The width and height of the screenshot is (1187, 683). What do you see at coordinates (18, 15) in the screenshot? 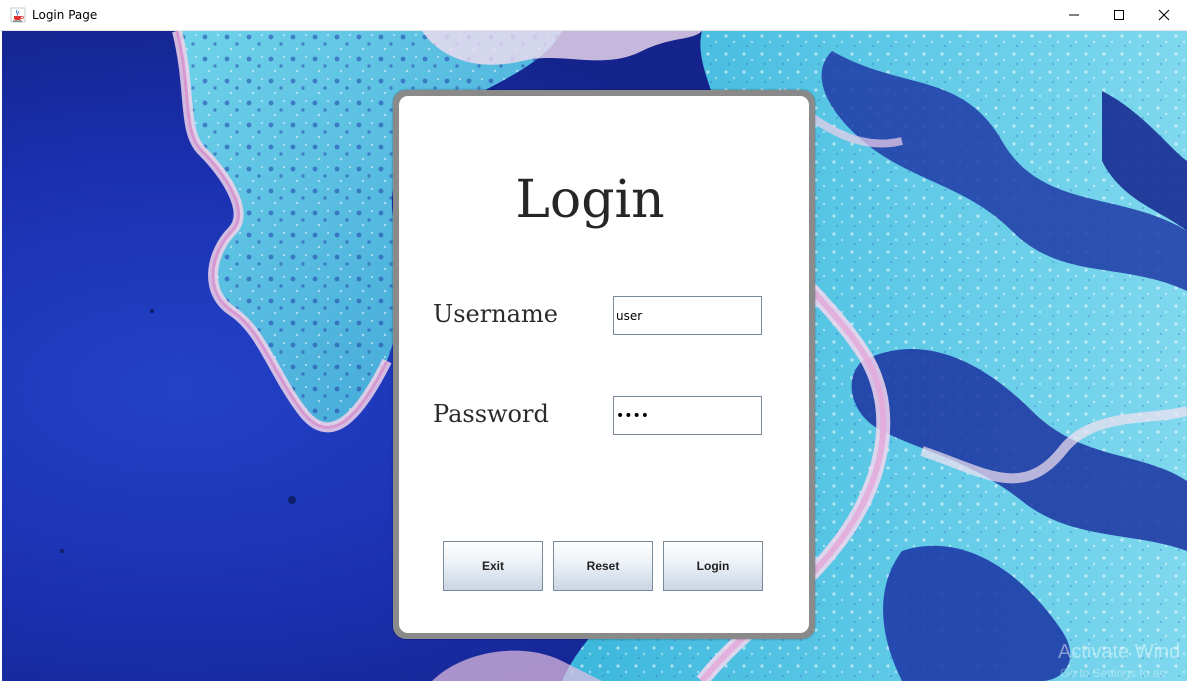
I see `java-cup-icon` at bounding box center [18, 15].